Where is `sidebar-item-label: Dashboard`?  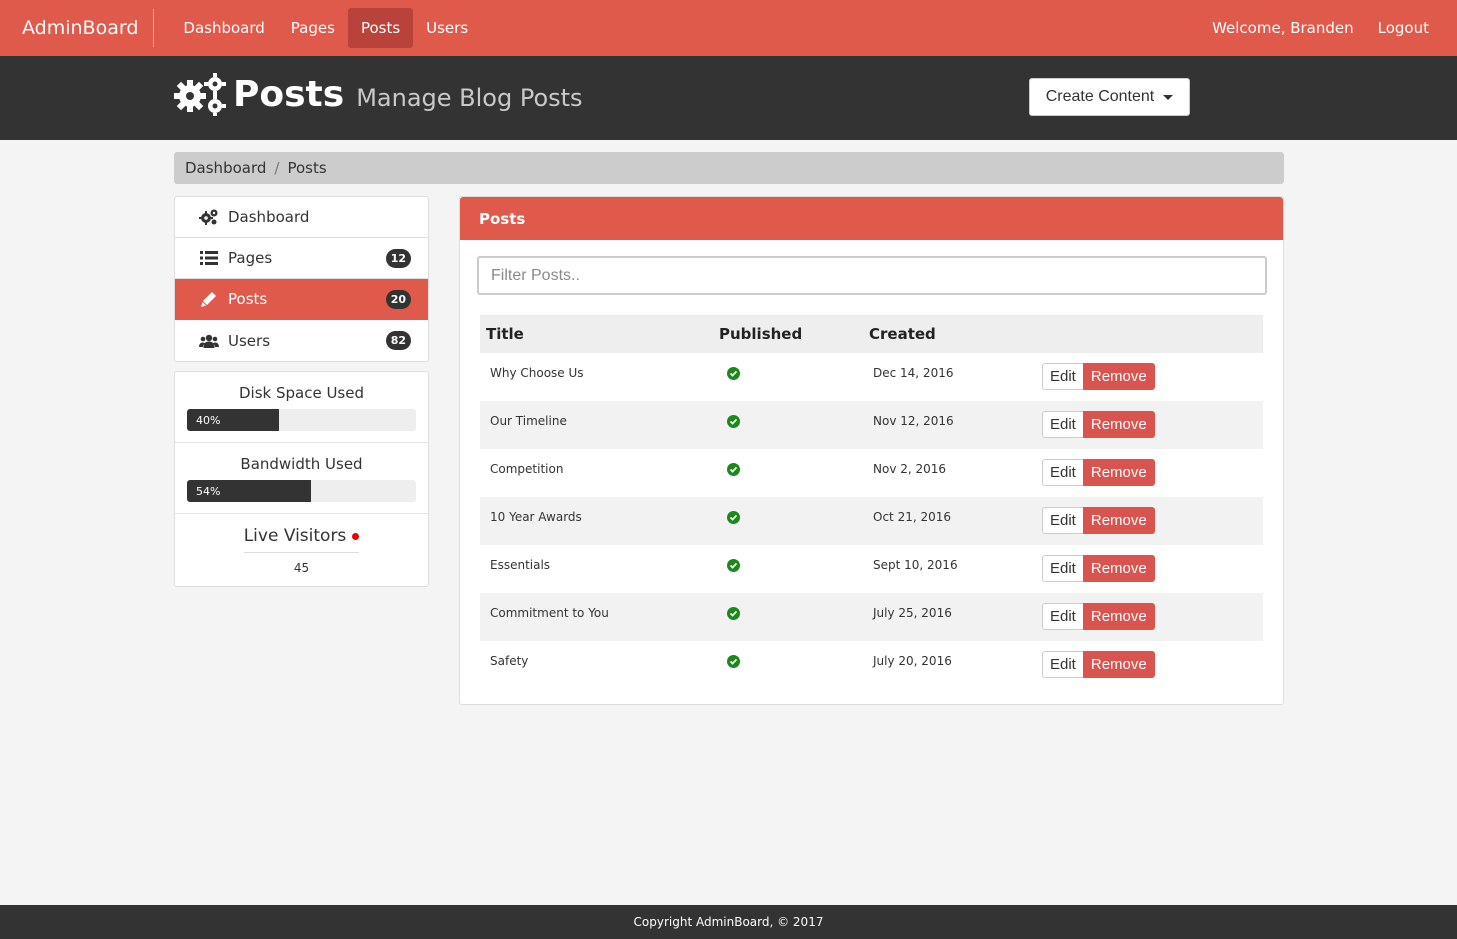
sidebar-item-label: Dashboard is located at coordinates (269, 217).